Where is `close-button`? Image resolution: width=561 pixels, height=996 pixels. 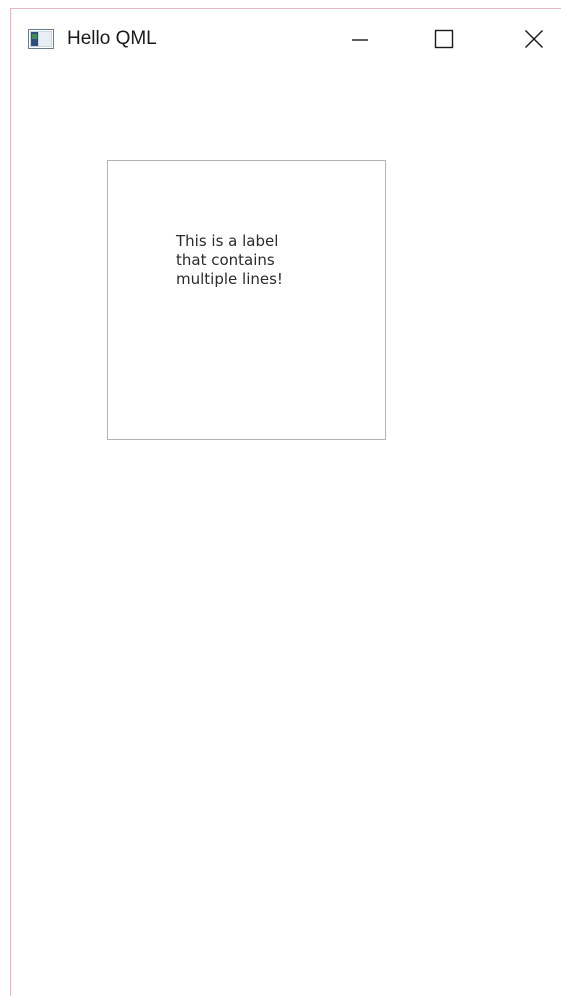
close-button is located at coordinates (534, 39).